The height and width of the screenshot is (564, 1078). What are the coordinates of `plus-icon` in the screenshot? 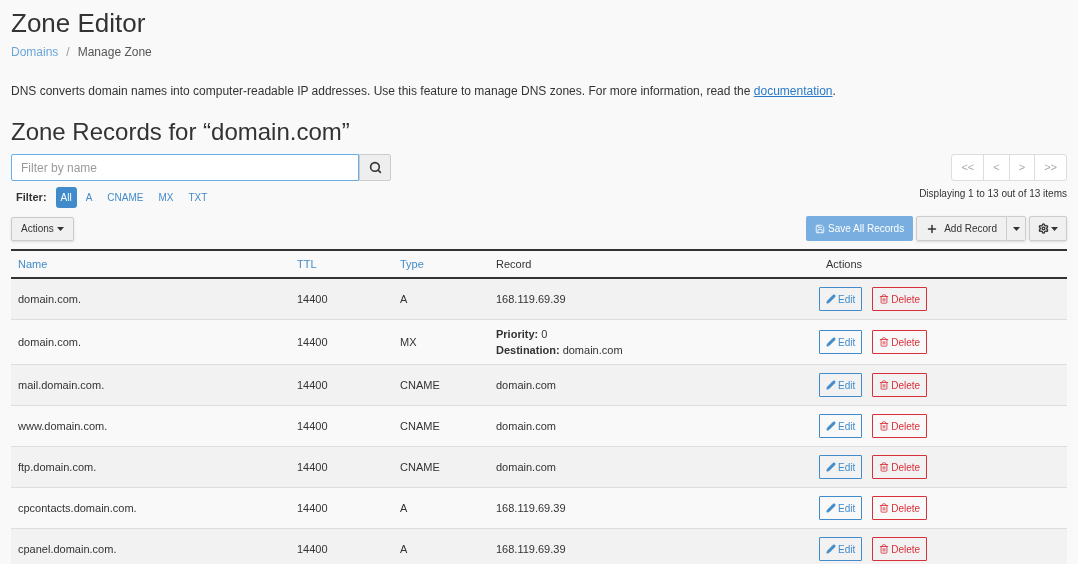 It's located at (932, 228).